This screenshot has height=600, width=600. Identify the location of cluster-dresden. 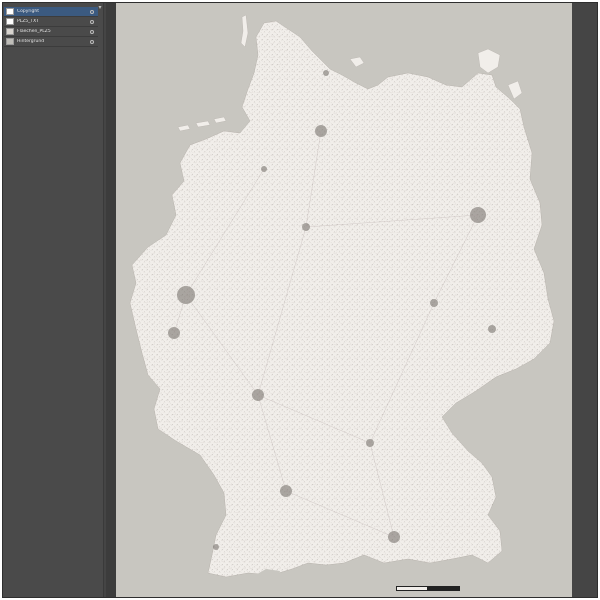
(492, 329).